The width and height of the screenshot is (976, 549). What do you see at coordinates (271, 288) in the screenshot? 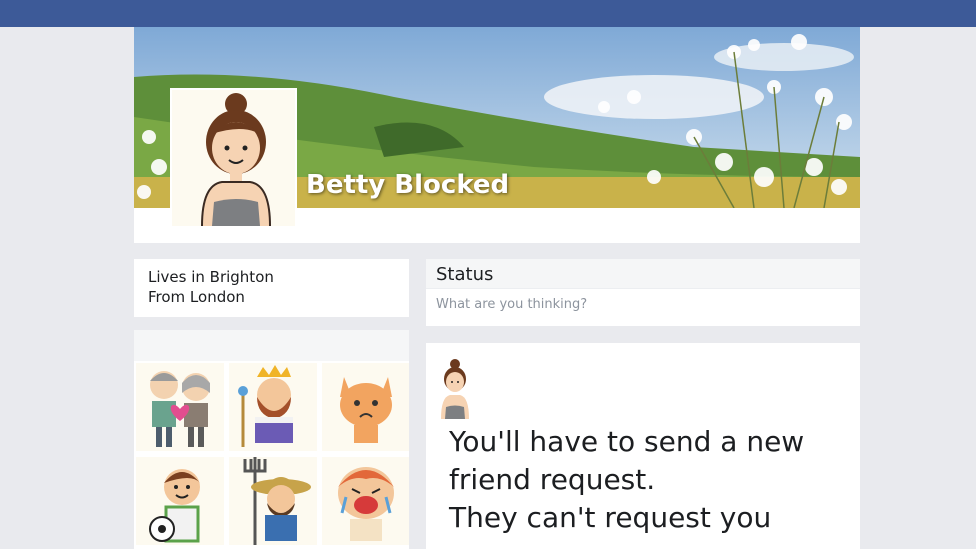
I see `about-card: Lives in Brighton From London` at bounding box center [271, 288].